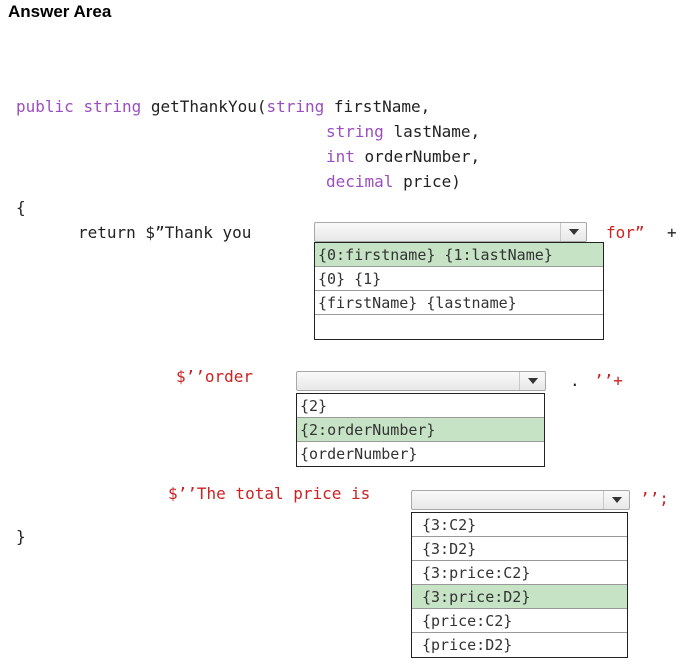 The width and height of the screenshot is (680, 664). Describe the element at coordinates (382, 106) in the screenshot. I see `param-firstname: firstName,` at that location.